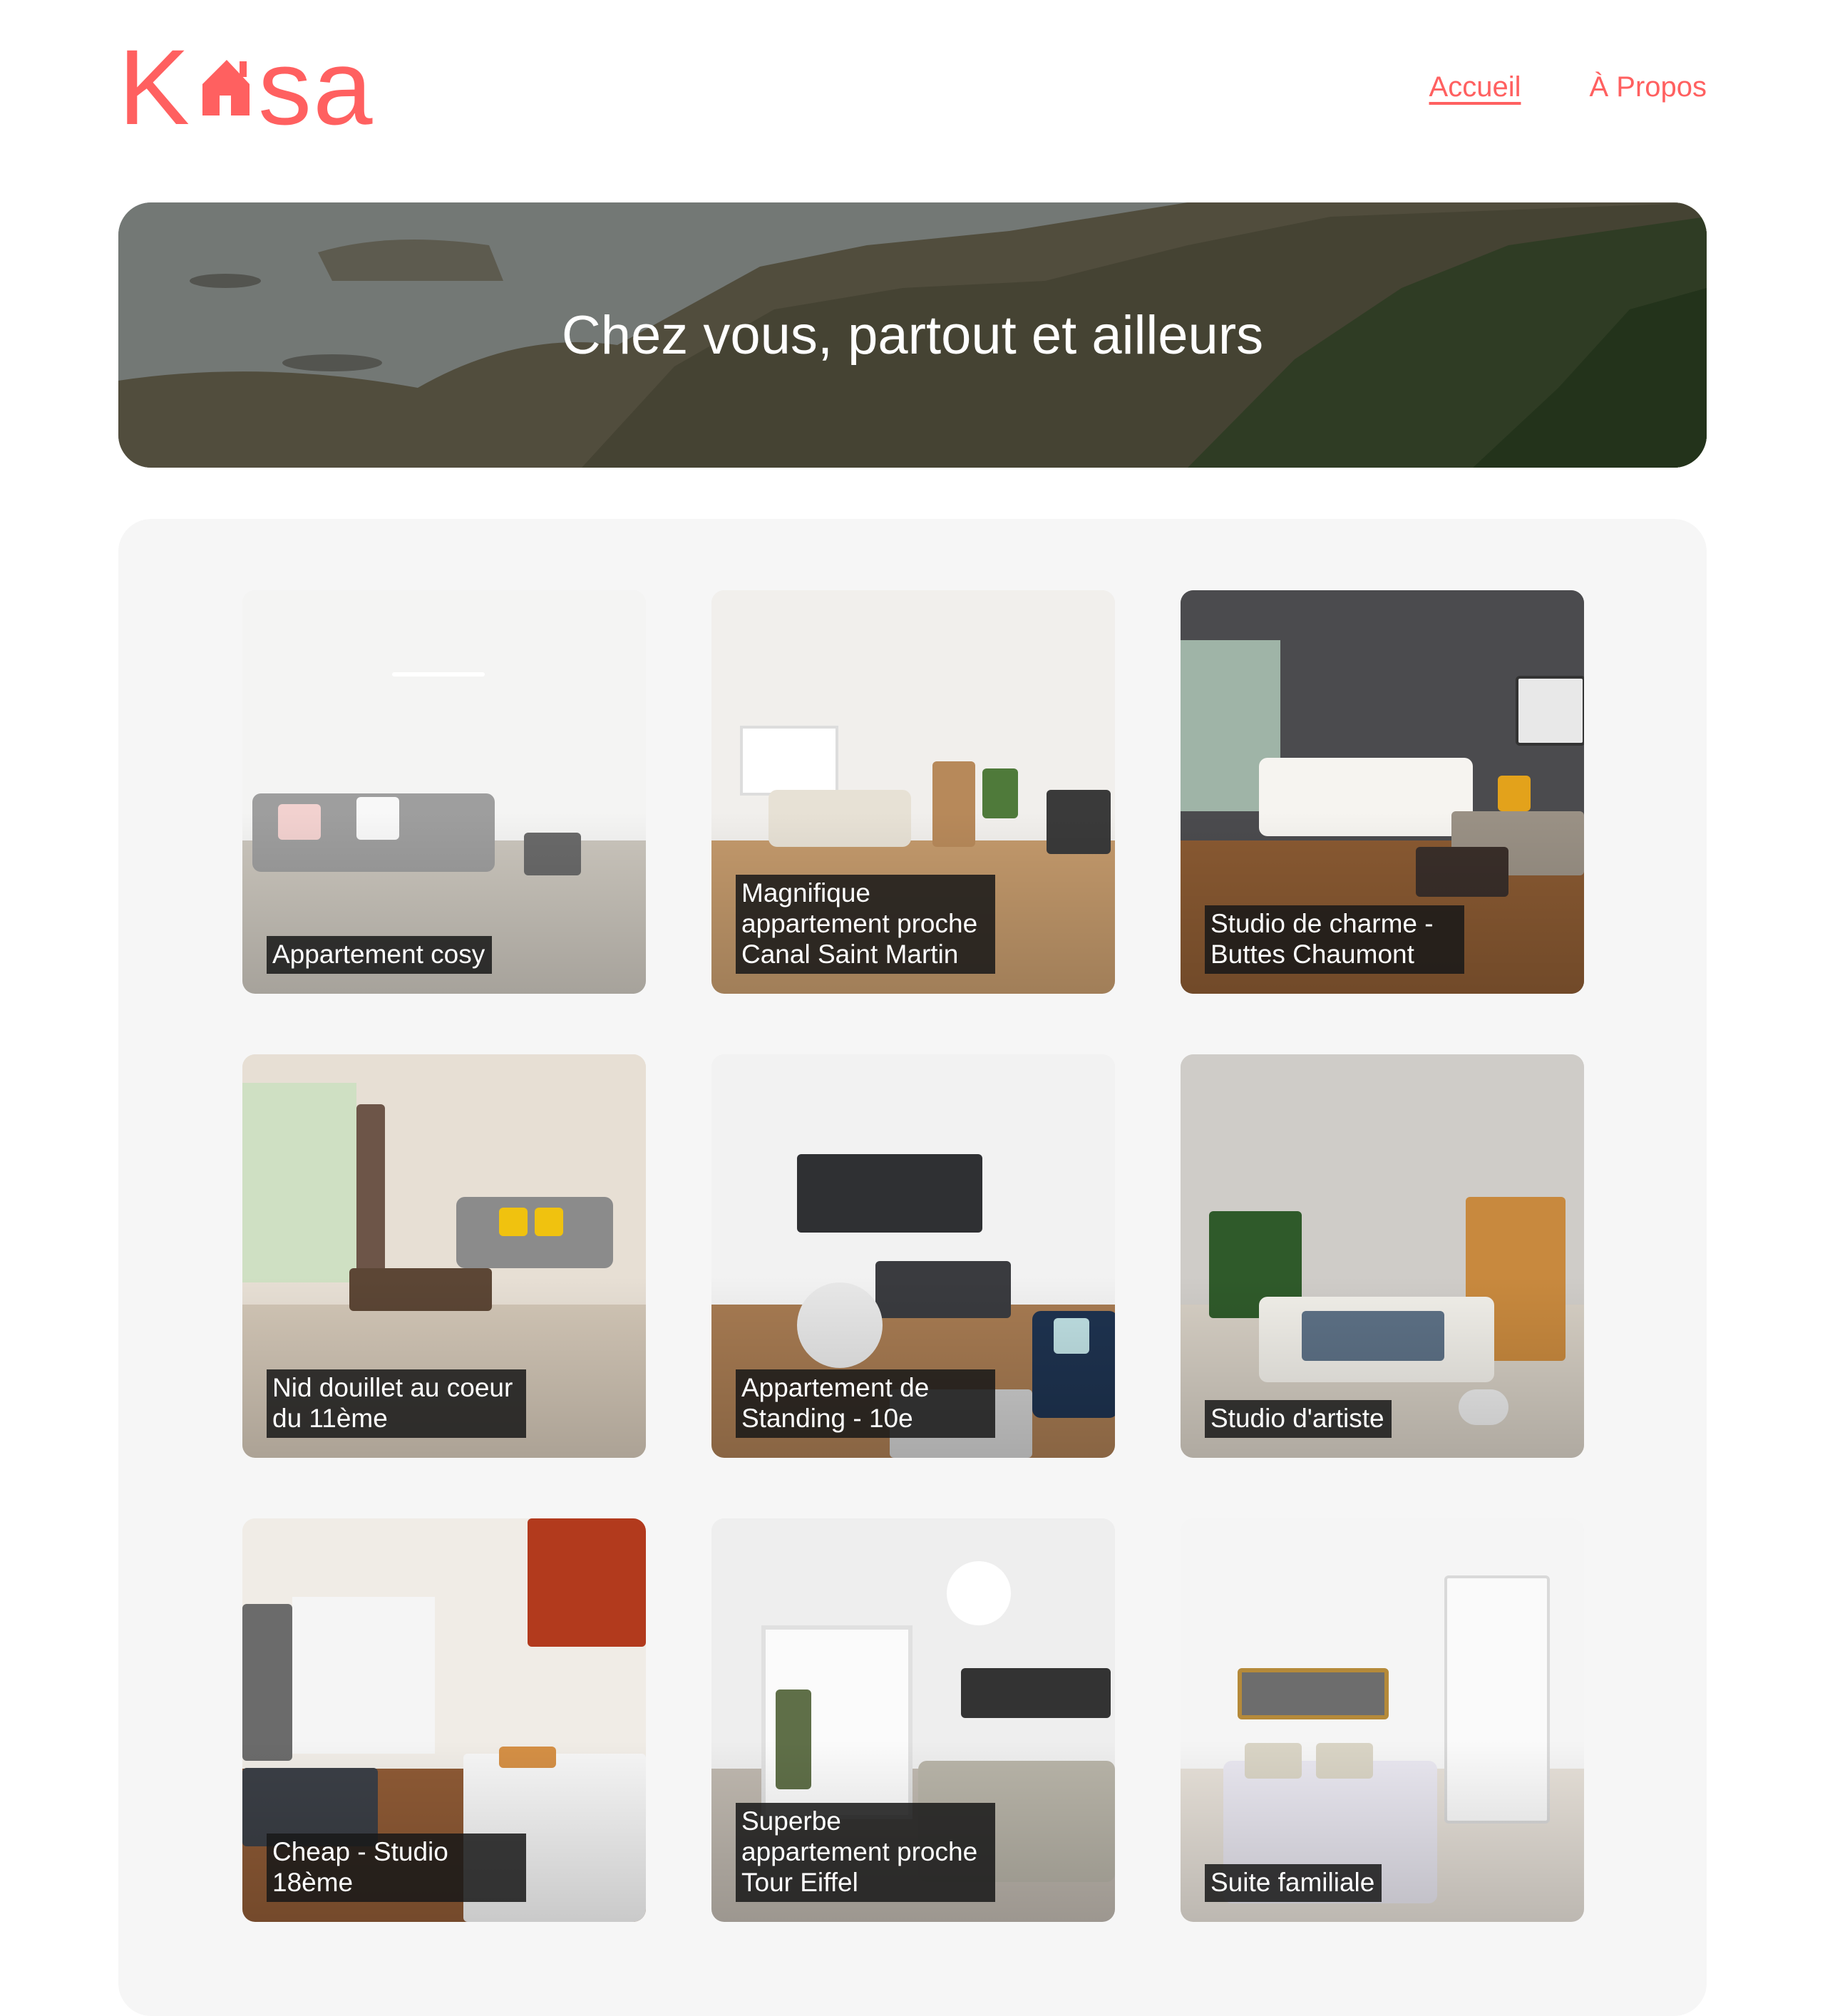 The height and width of the screenshot is (2016, 1825). What do you see at coordinates (1568, 87) in the screenshot?
I see `main-nav: Accueil À Propos` at bounding box center [1568, 87].